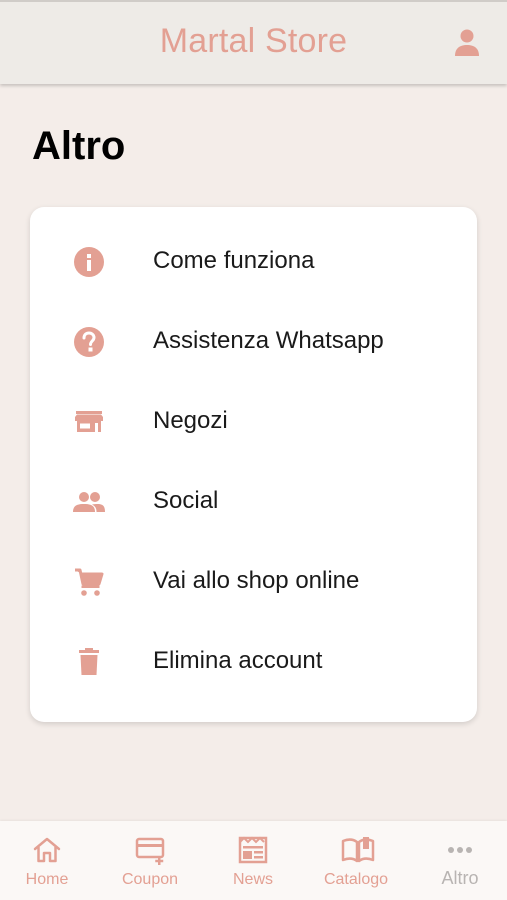 Image resolution: width=507 pixels, height=900 pixels. I want to click on nav-item-news: News, so click(253, 860).